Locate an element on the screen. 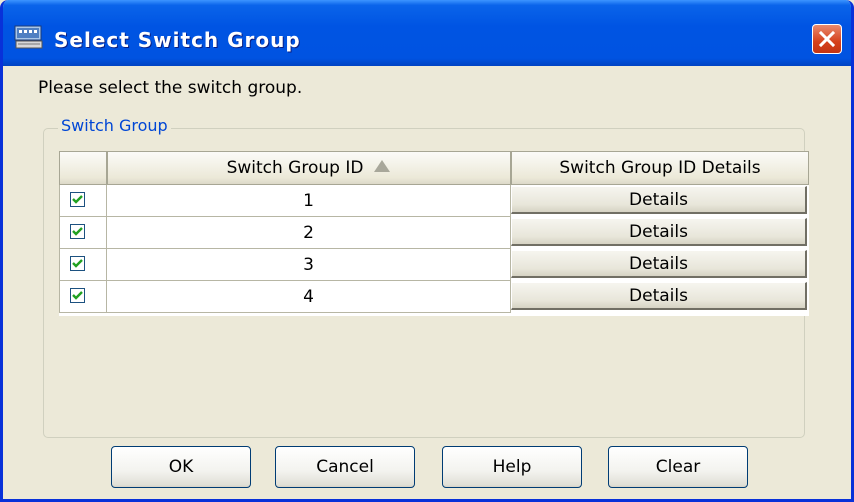 This screenshot has width=854, height=502. table-row: 3 Details is located at coordinates (434, 265).